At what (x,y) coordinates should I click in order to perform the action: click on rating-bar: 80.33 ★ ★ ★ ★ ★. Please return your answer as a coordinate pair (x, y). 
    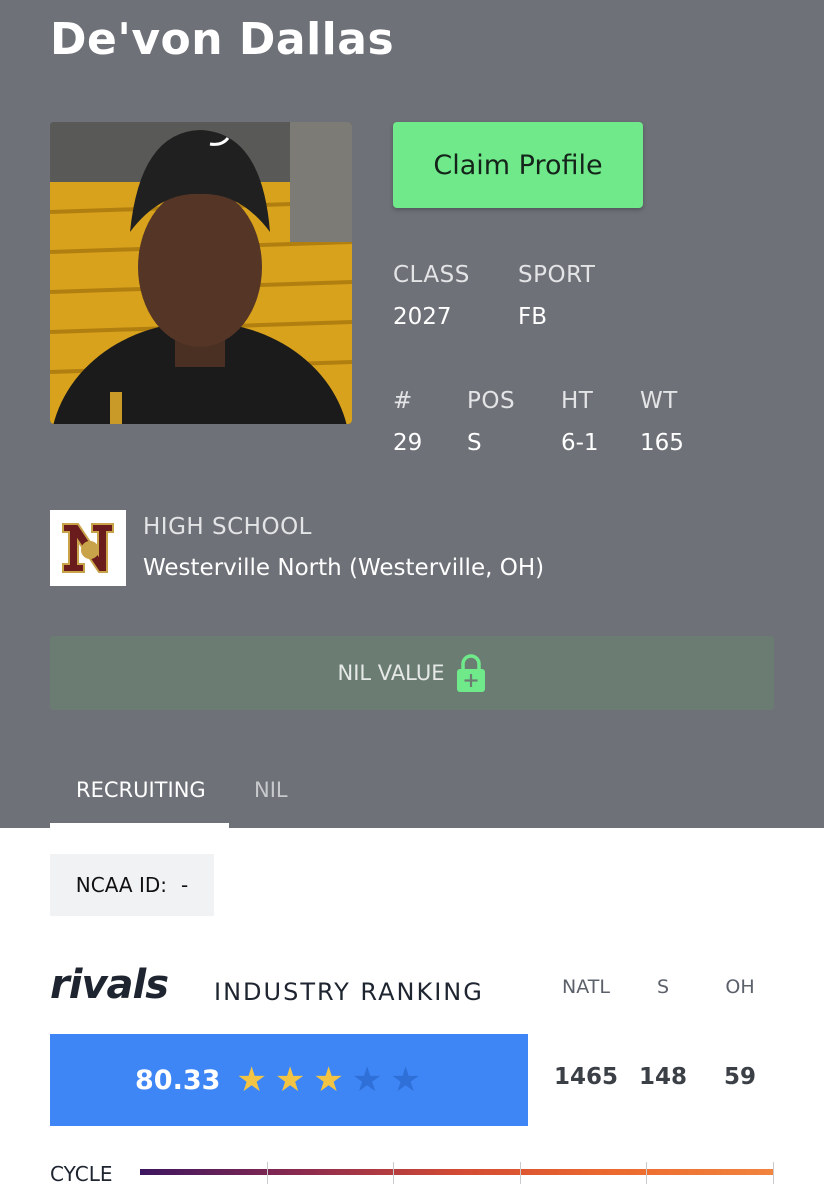
    Looking at the image, I should click on (289, 1080).